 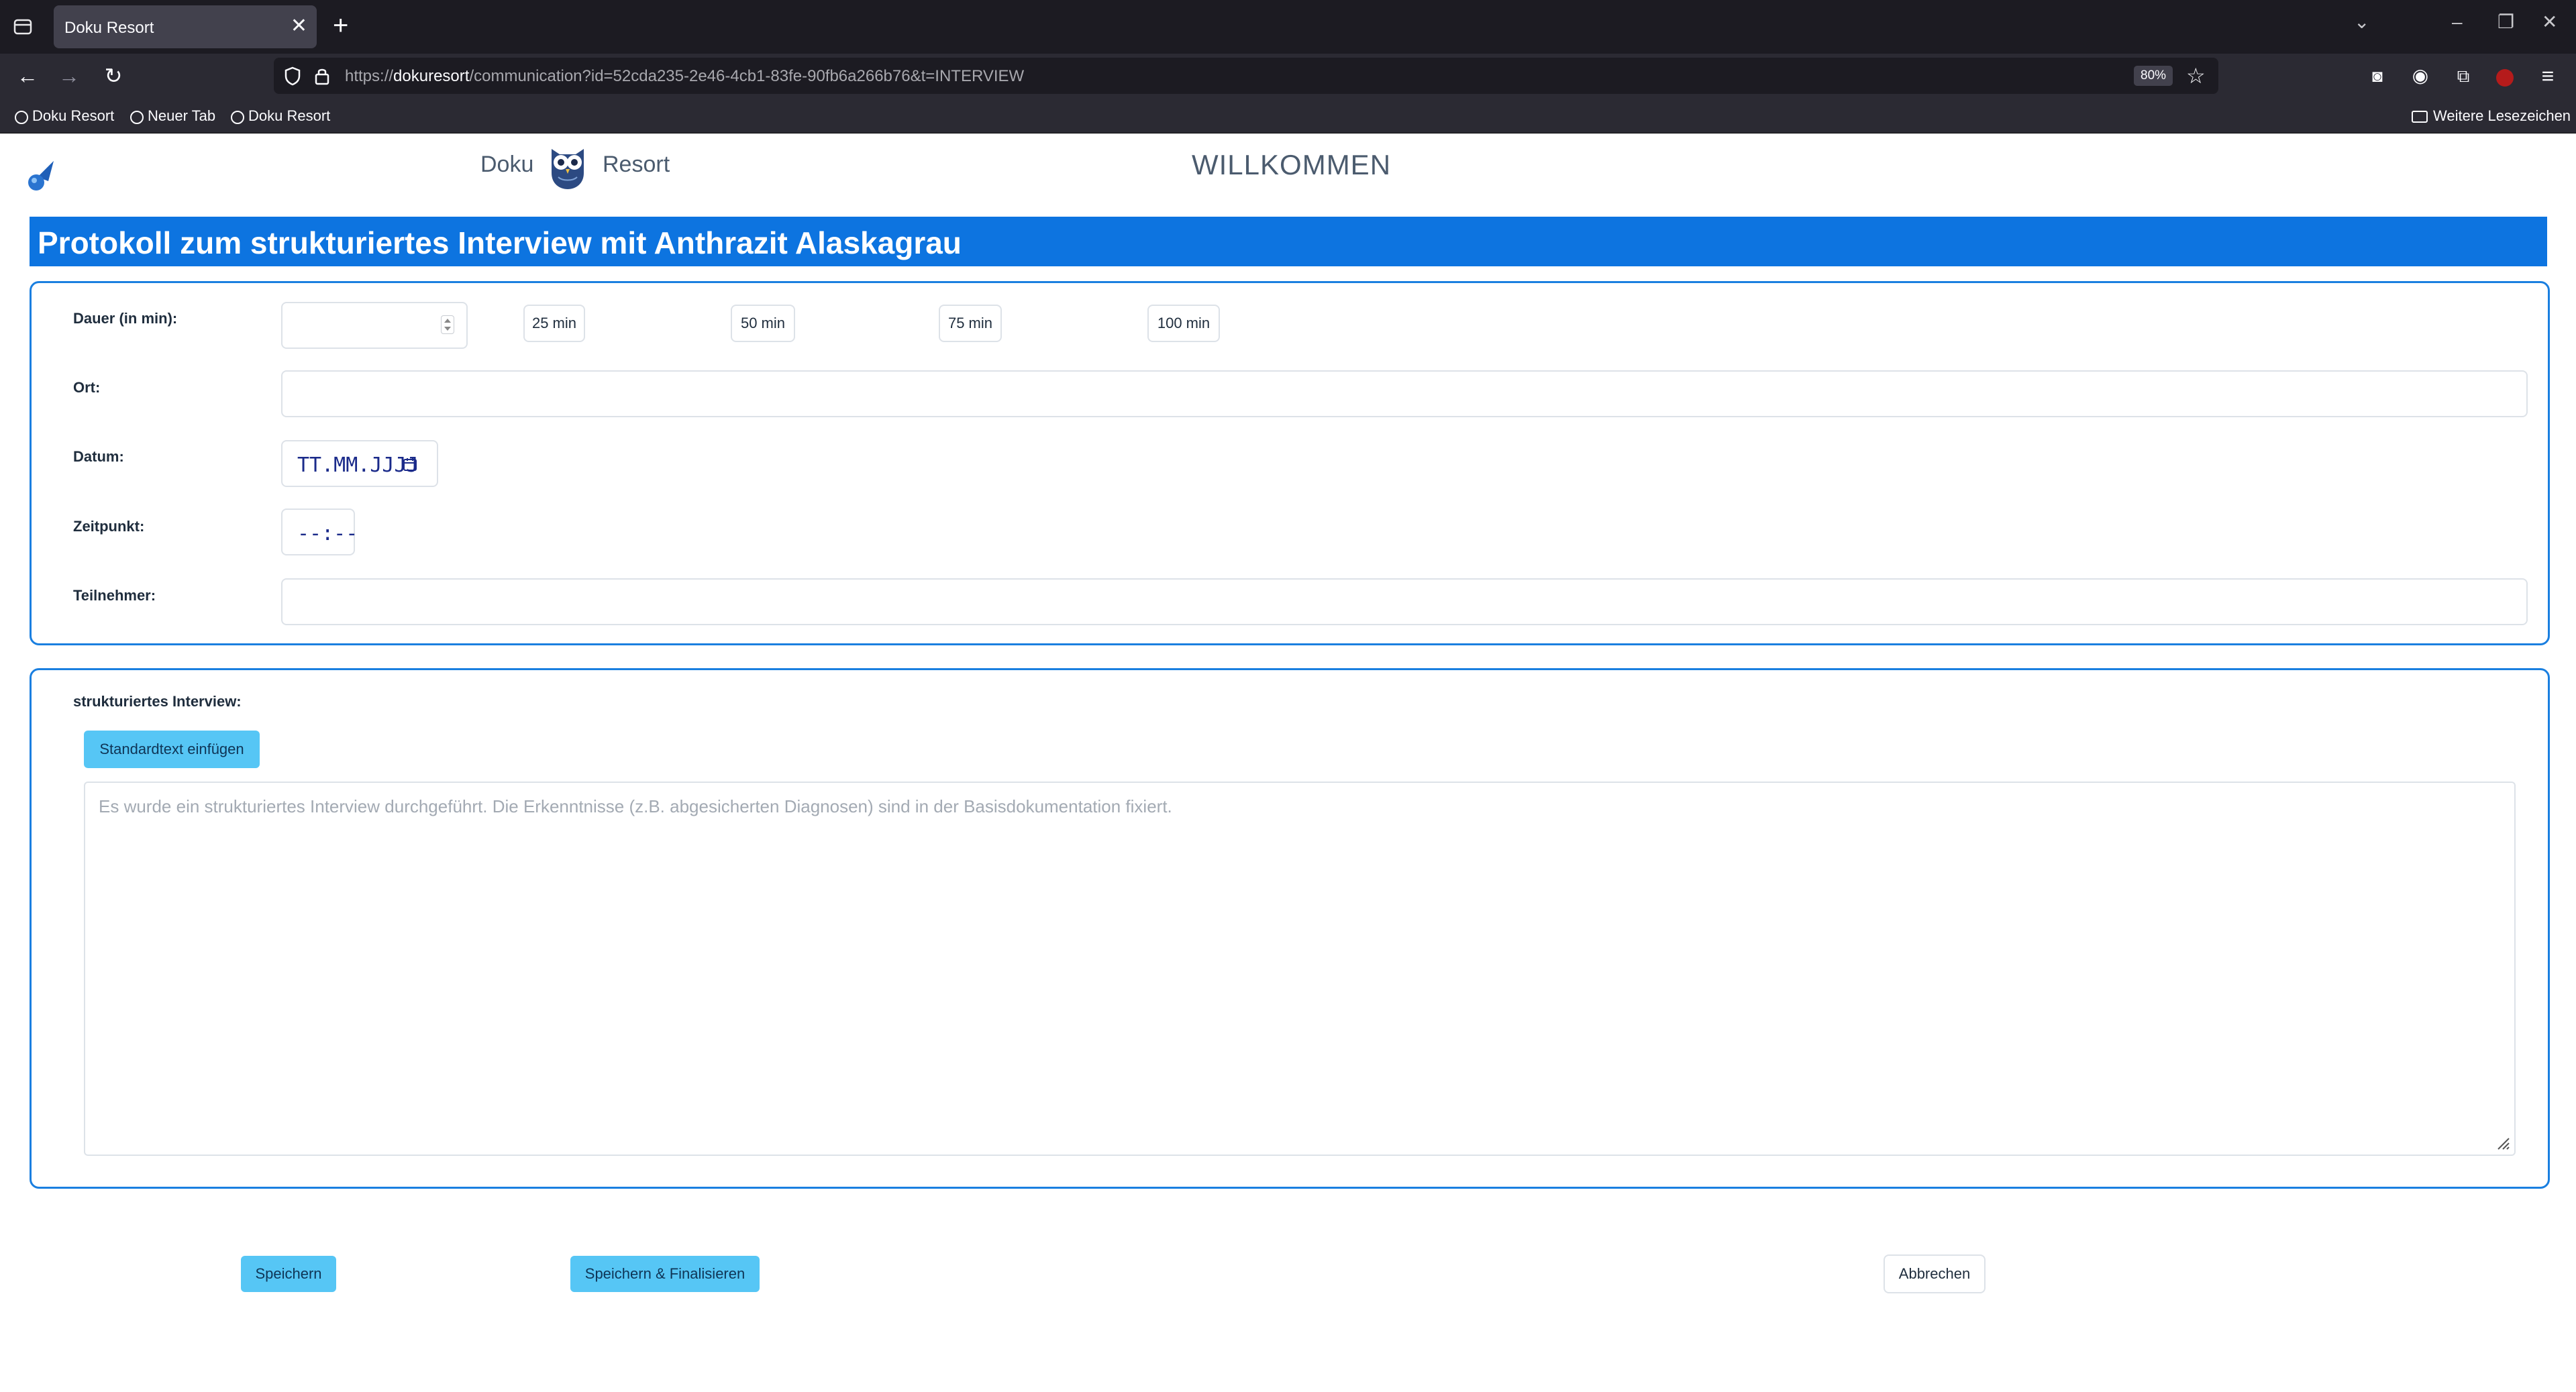 What do you see at coordinates (2548, 76) in the screenshot?
I see `menu-icon: ≡` at bounding box center [2548, 76].